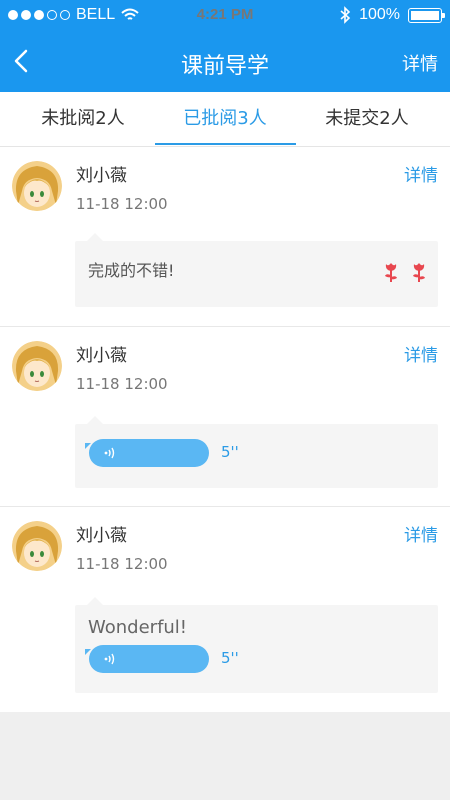  What do you see at coordinates (367, 119) in the screenshot?
I see `tab-unsubmitted: 未提交2人` at bounding box center [367, 119].